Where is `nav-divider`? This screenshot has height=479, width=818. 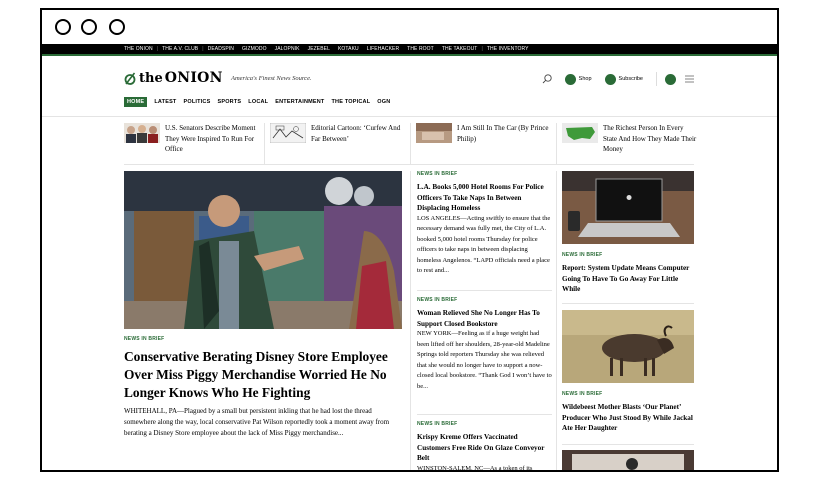 nav-divider is located at coordinates (409, 116).